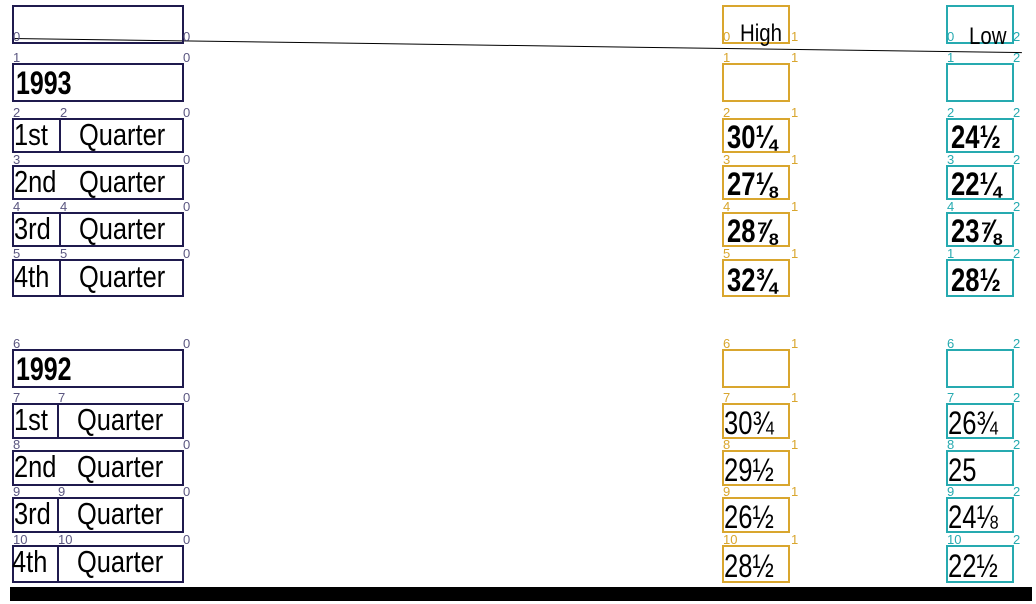  Describe the element at coordinates (44, 83) in the screenshot. I see `year-label-1993: 1993` at that location.